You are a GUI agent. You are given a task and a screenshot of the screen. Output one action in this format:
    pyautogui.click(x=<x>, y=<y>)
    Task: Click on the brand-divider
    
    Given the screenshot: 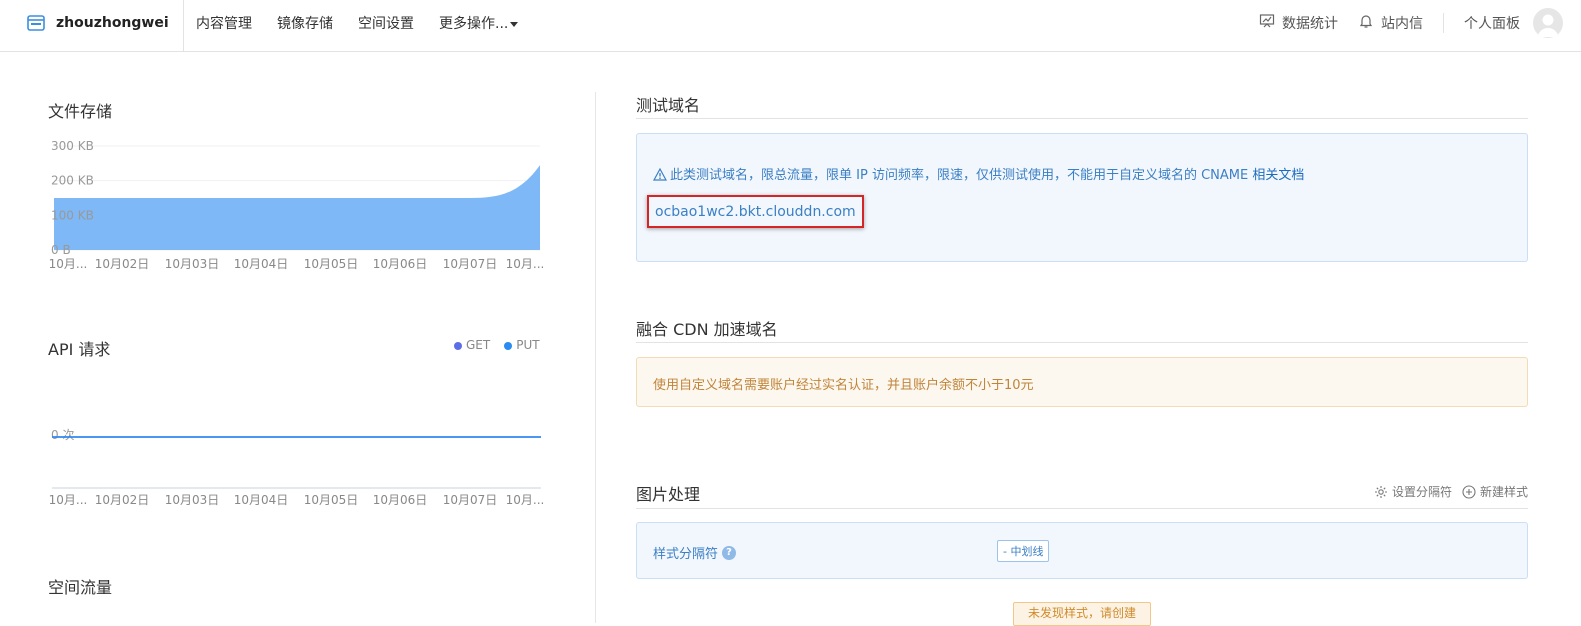 What is the action you would take?
    pyautogui.click(x=183, y=26)
    